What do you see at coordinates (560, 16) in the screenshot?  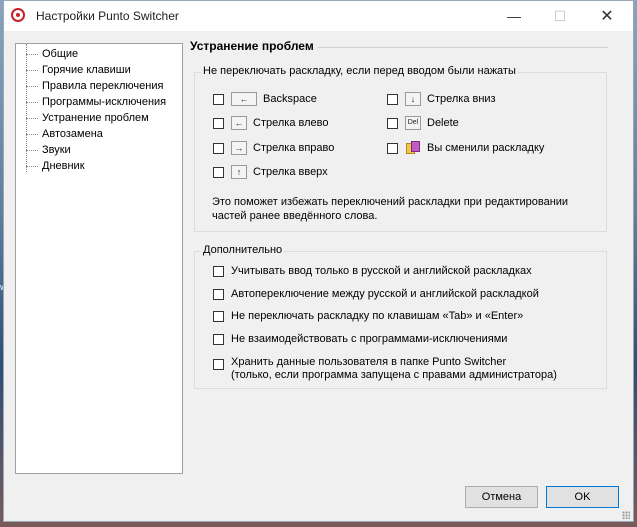 I see `maximize-button: ☐` at bounding box center [560, 16].